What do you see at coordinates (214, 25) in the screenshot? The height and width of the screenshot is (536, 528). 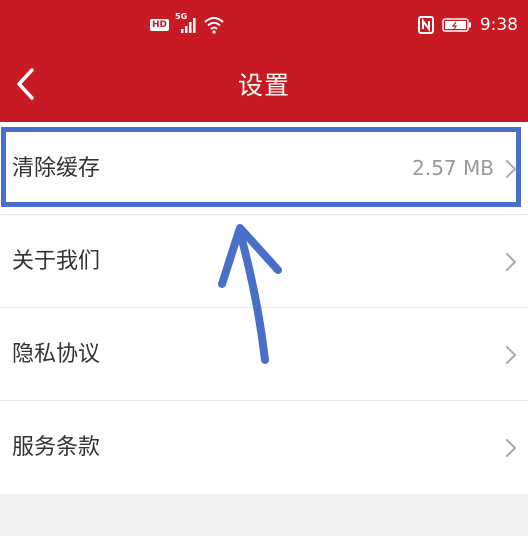 I see `wifi-icon` at bounding box center [214, 25].